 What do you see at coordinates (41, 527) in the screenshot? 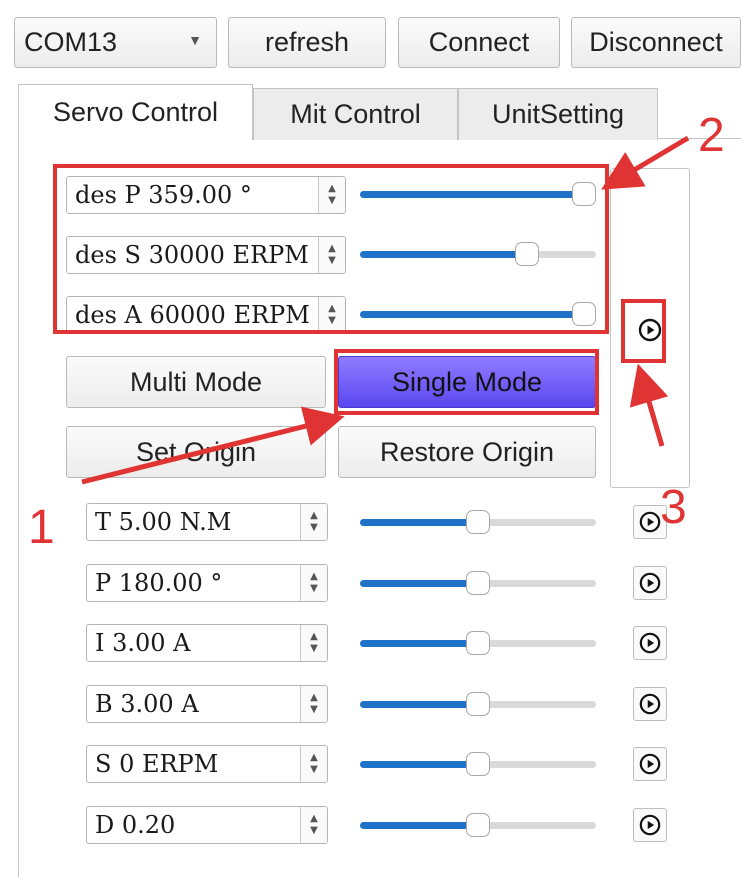
I see `annotation-label-1: 1` at bounding box center [41, 527].